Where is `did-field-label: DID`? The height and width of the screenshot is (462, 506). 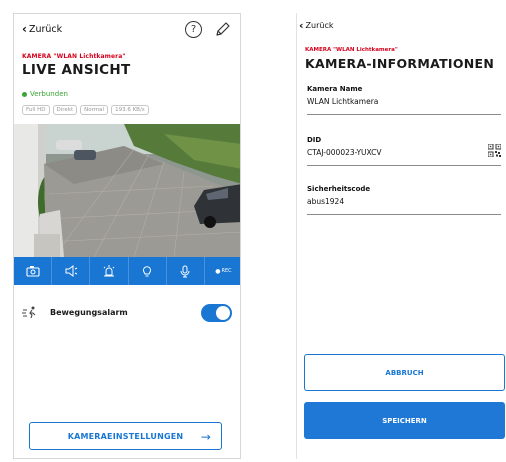 did-field-label: DID is located at coordinates (314, 140).